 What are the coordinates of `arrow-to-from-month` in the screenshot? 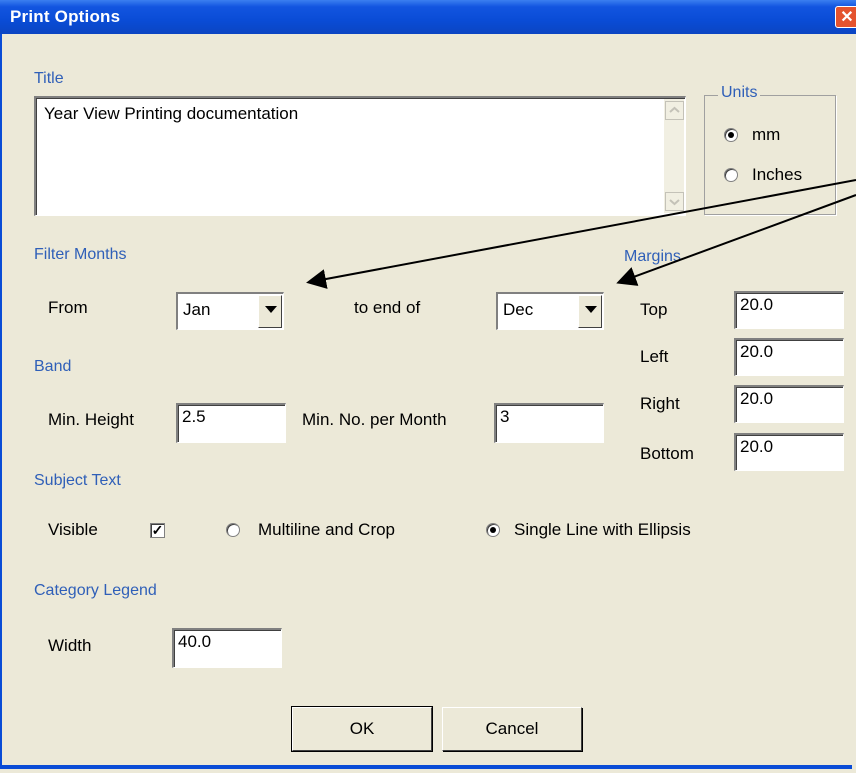 It's located at (581, 234).